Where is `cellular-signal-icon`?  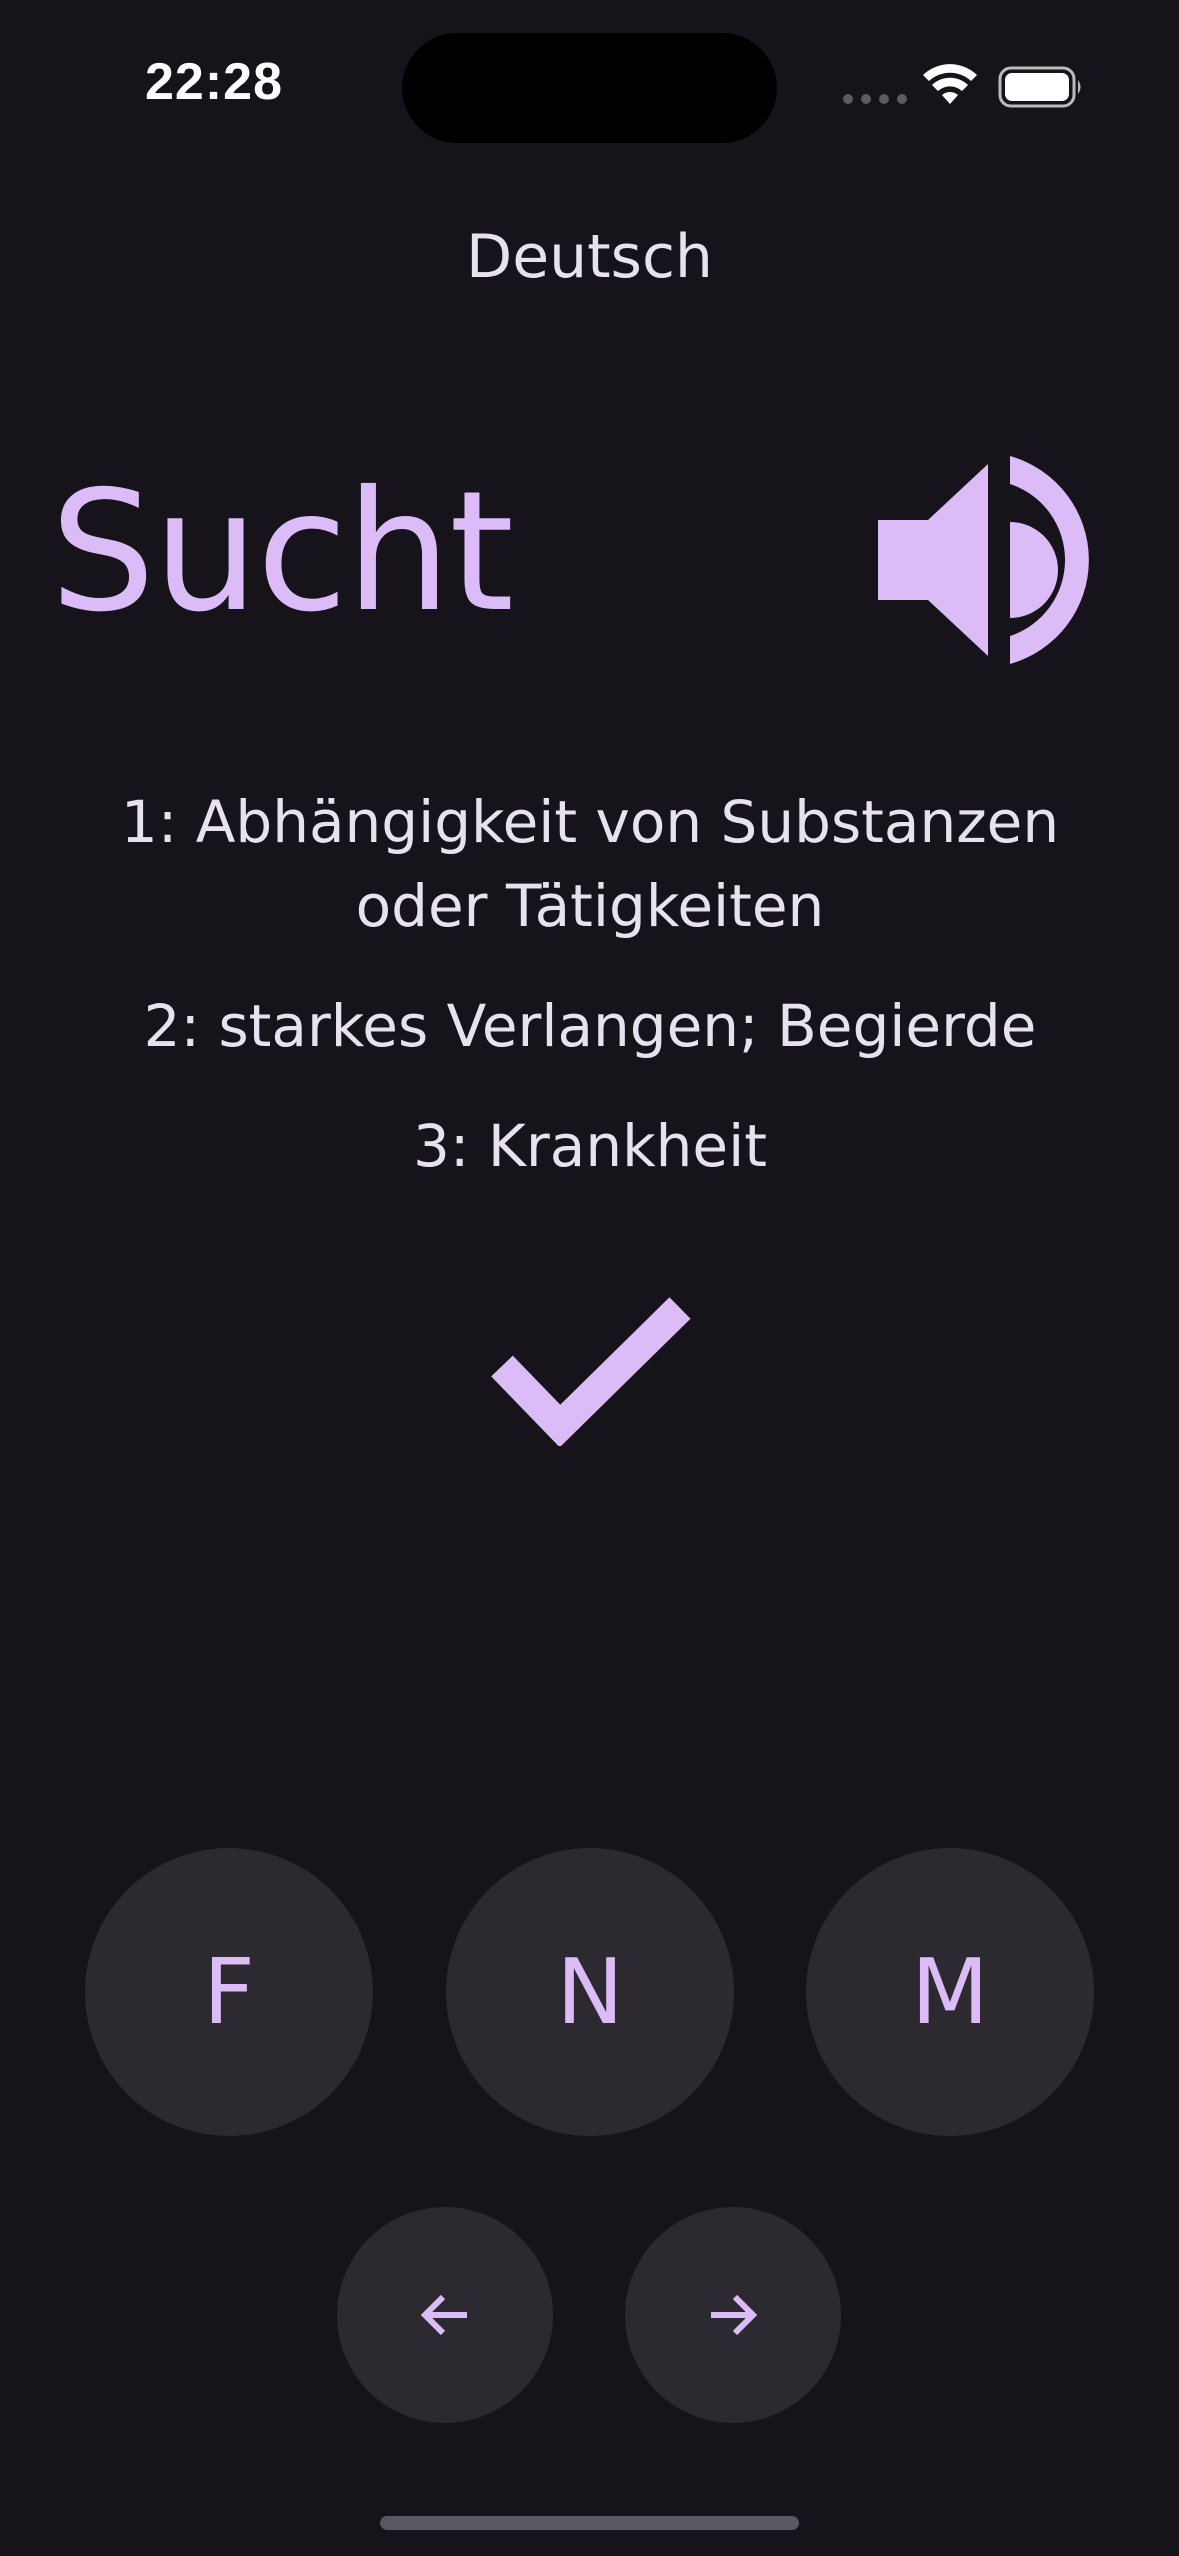
cellular-signal-icon is located at coordinates (875, 99).